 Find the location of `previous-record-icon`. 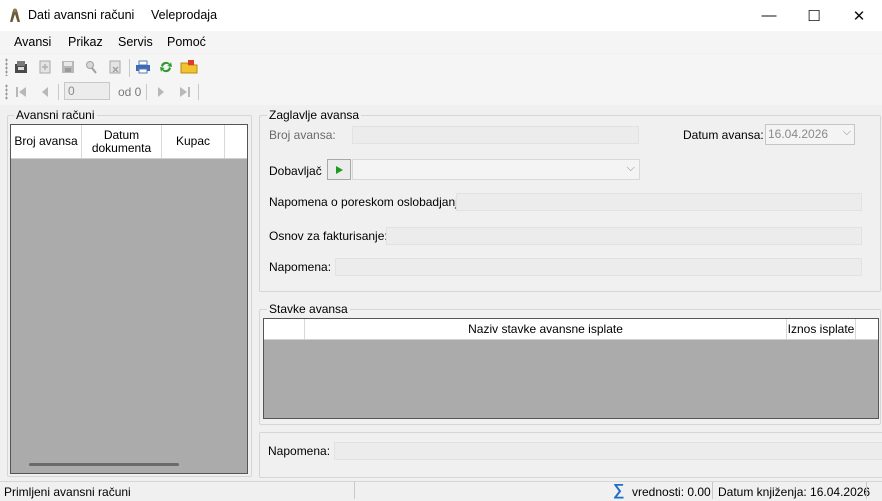

previous-record-icon is located at coordinates (45, 92).